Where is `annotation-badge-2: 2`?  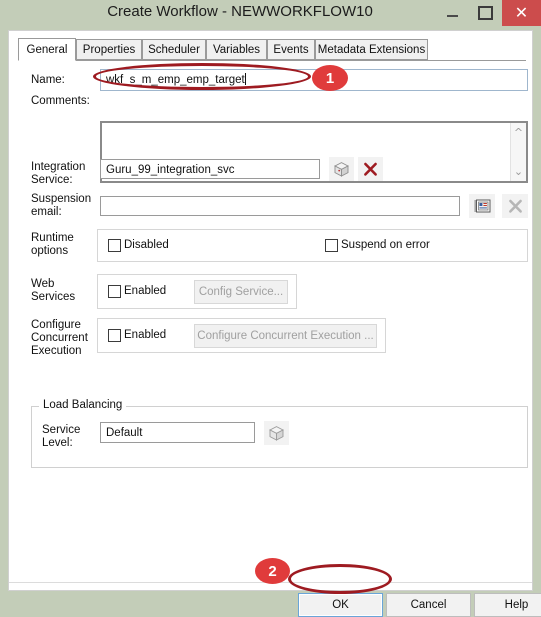 annotation-badge-2: 2 is located at coordinates (272, 571).